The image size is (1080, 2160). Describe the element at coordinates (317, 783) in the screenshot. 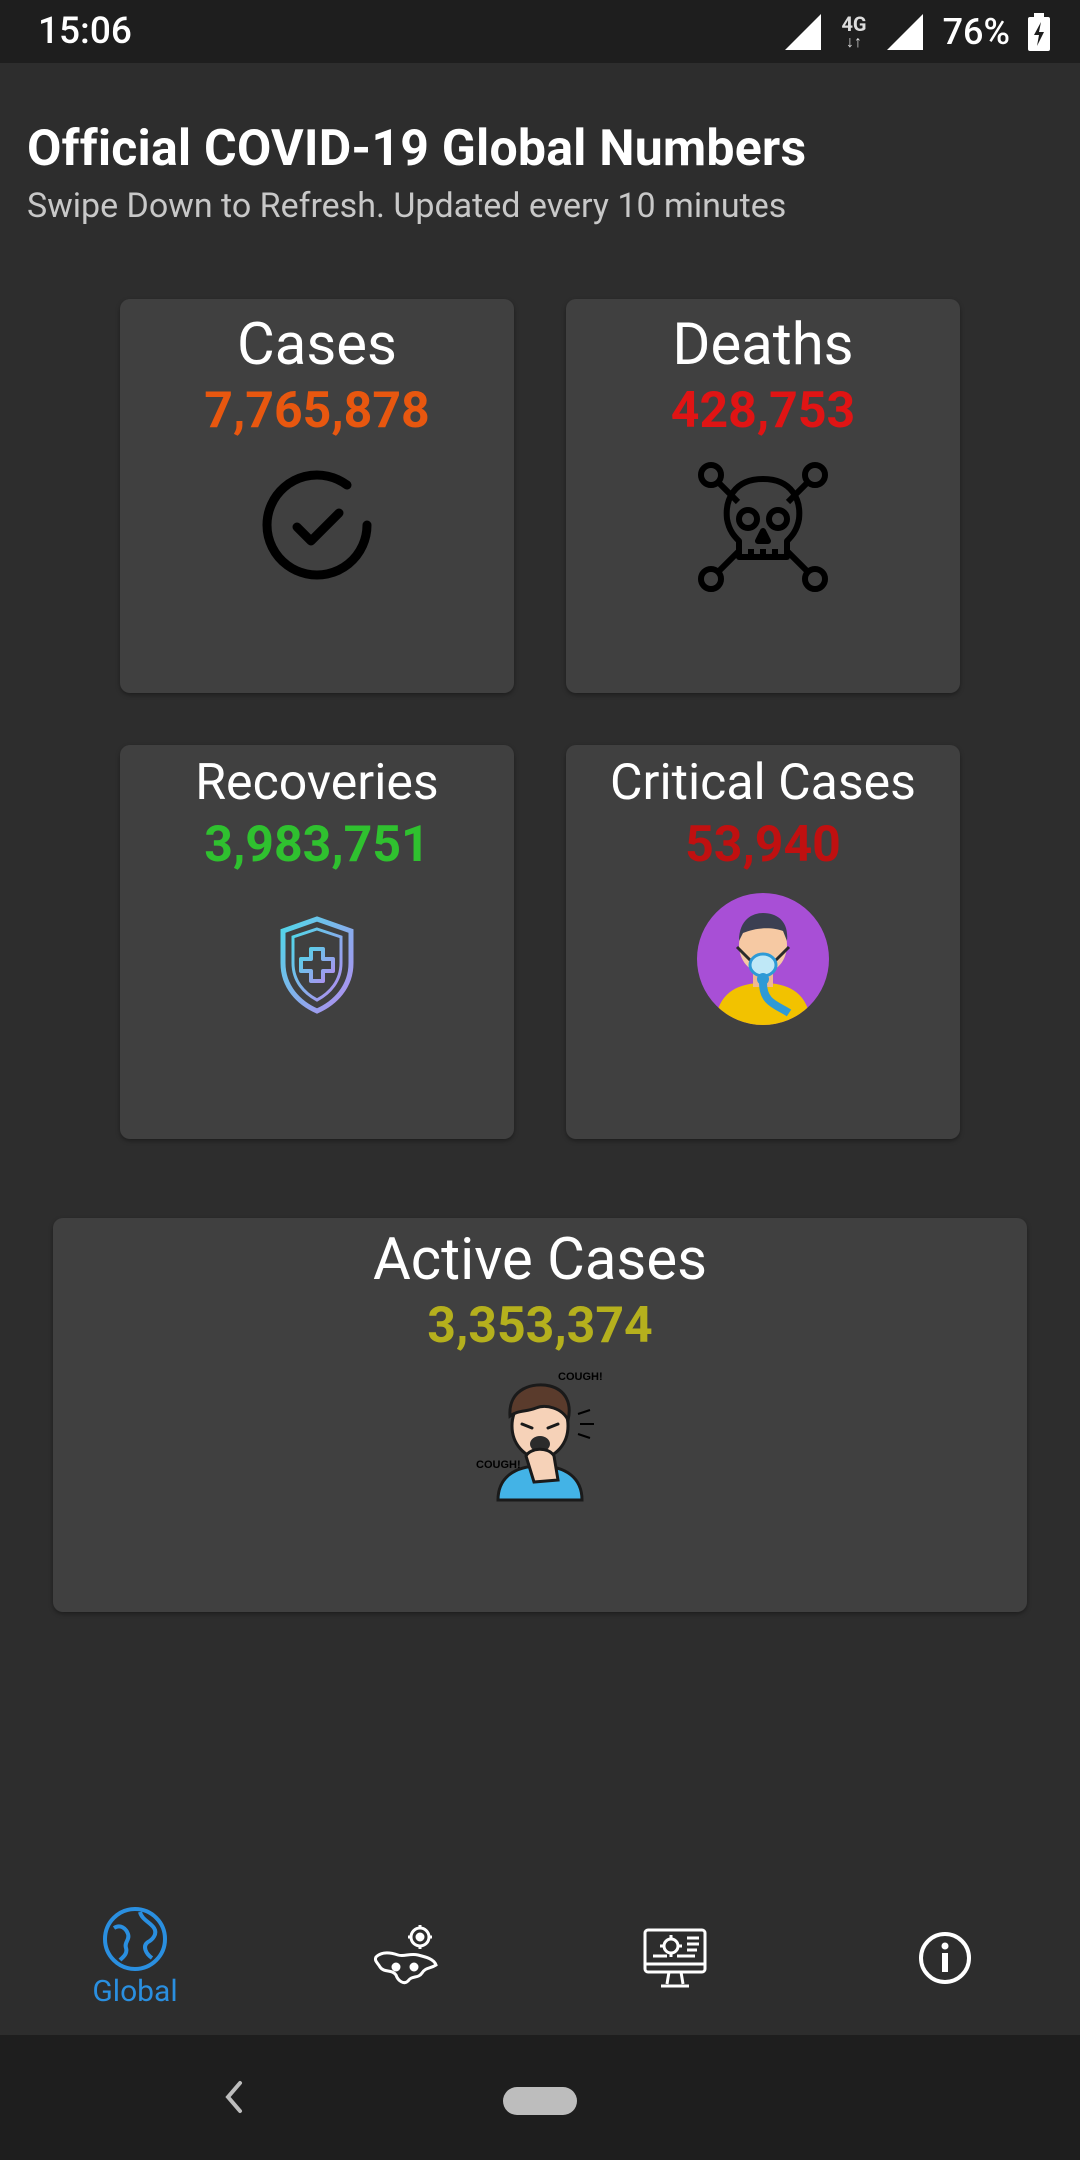

I see `recoveries-label: Recoveries` at that location.